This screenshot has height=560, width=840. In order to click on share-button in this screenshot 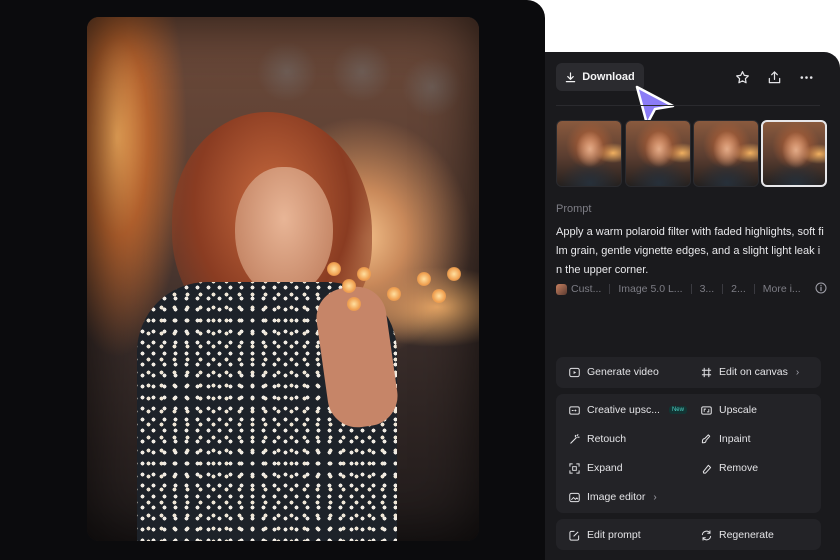, I will do `click(774, 77)`.